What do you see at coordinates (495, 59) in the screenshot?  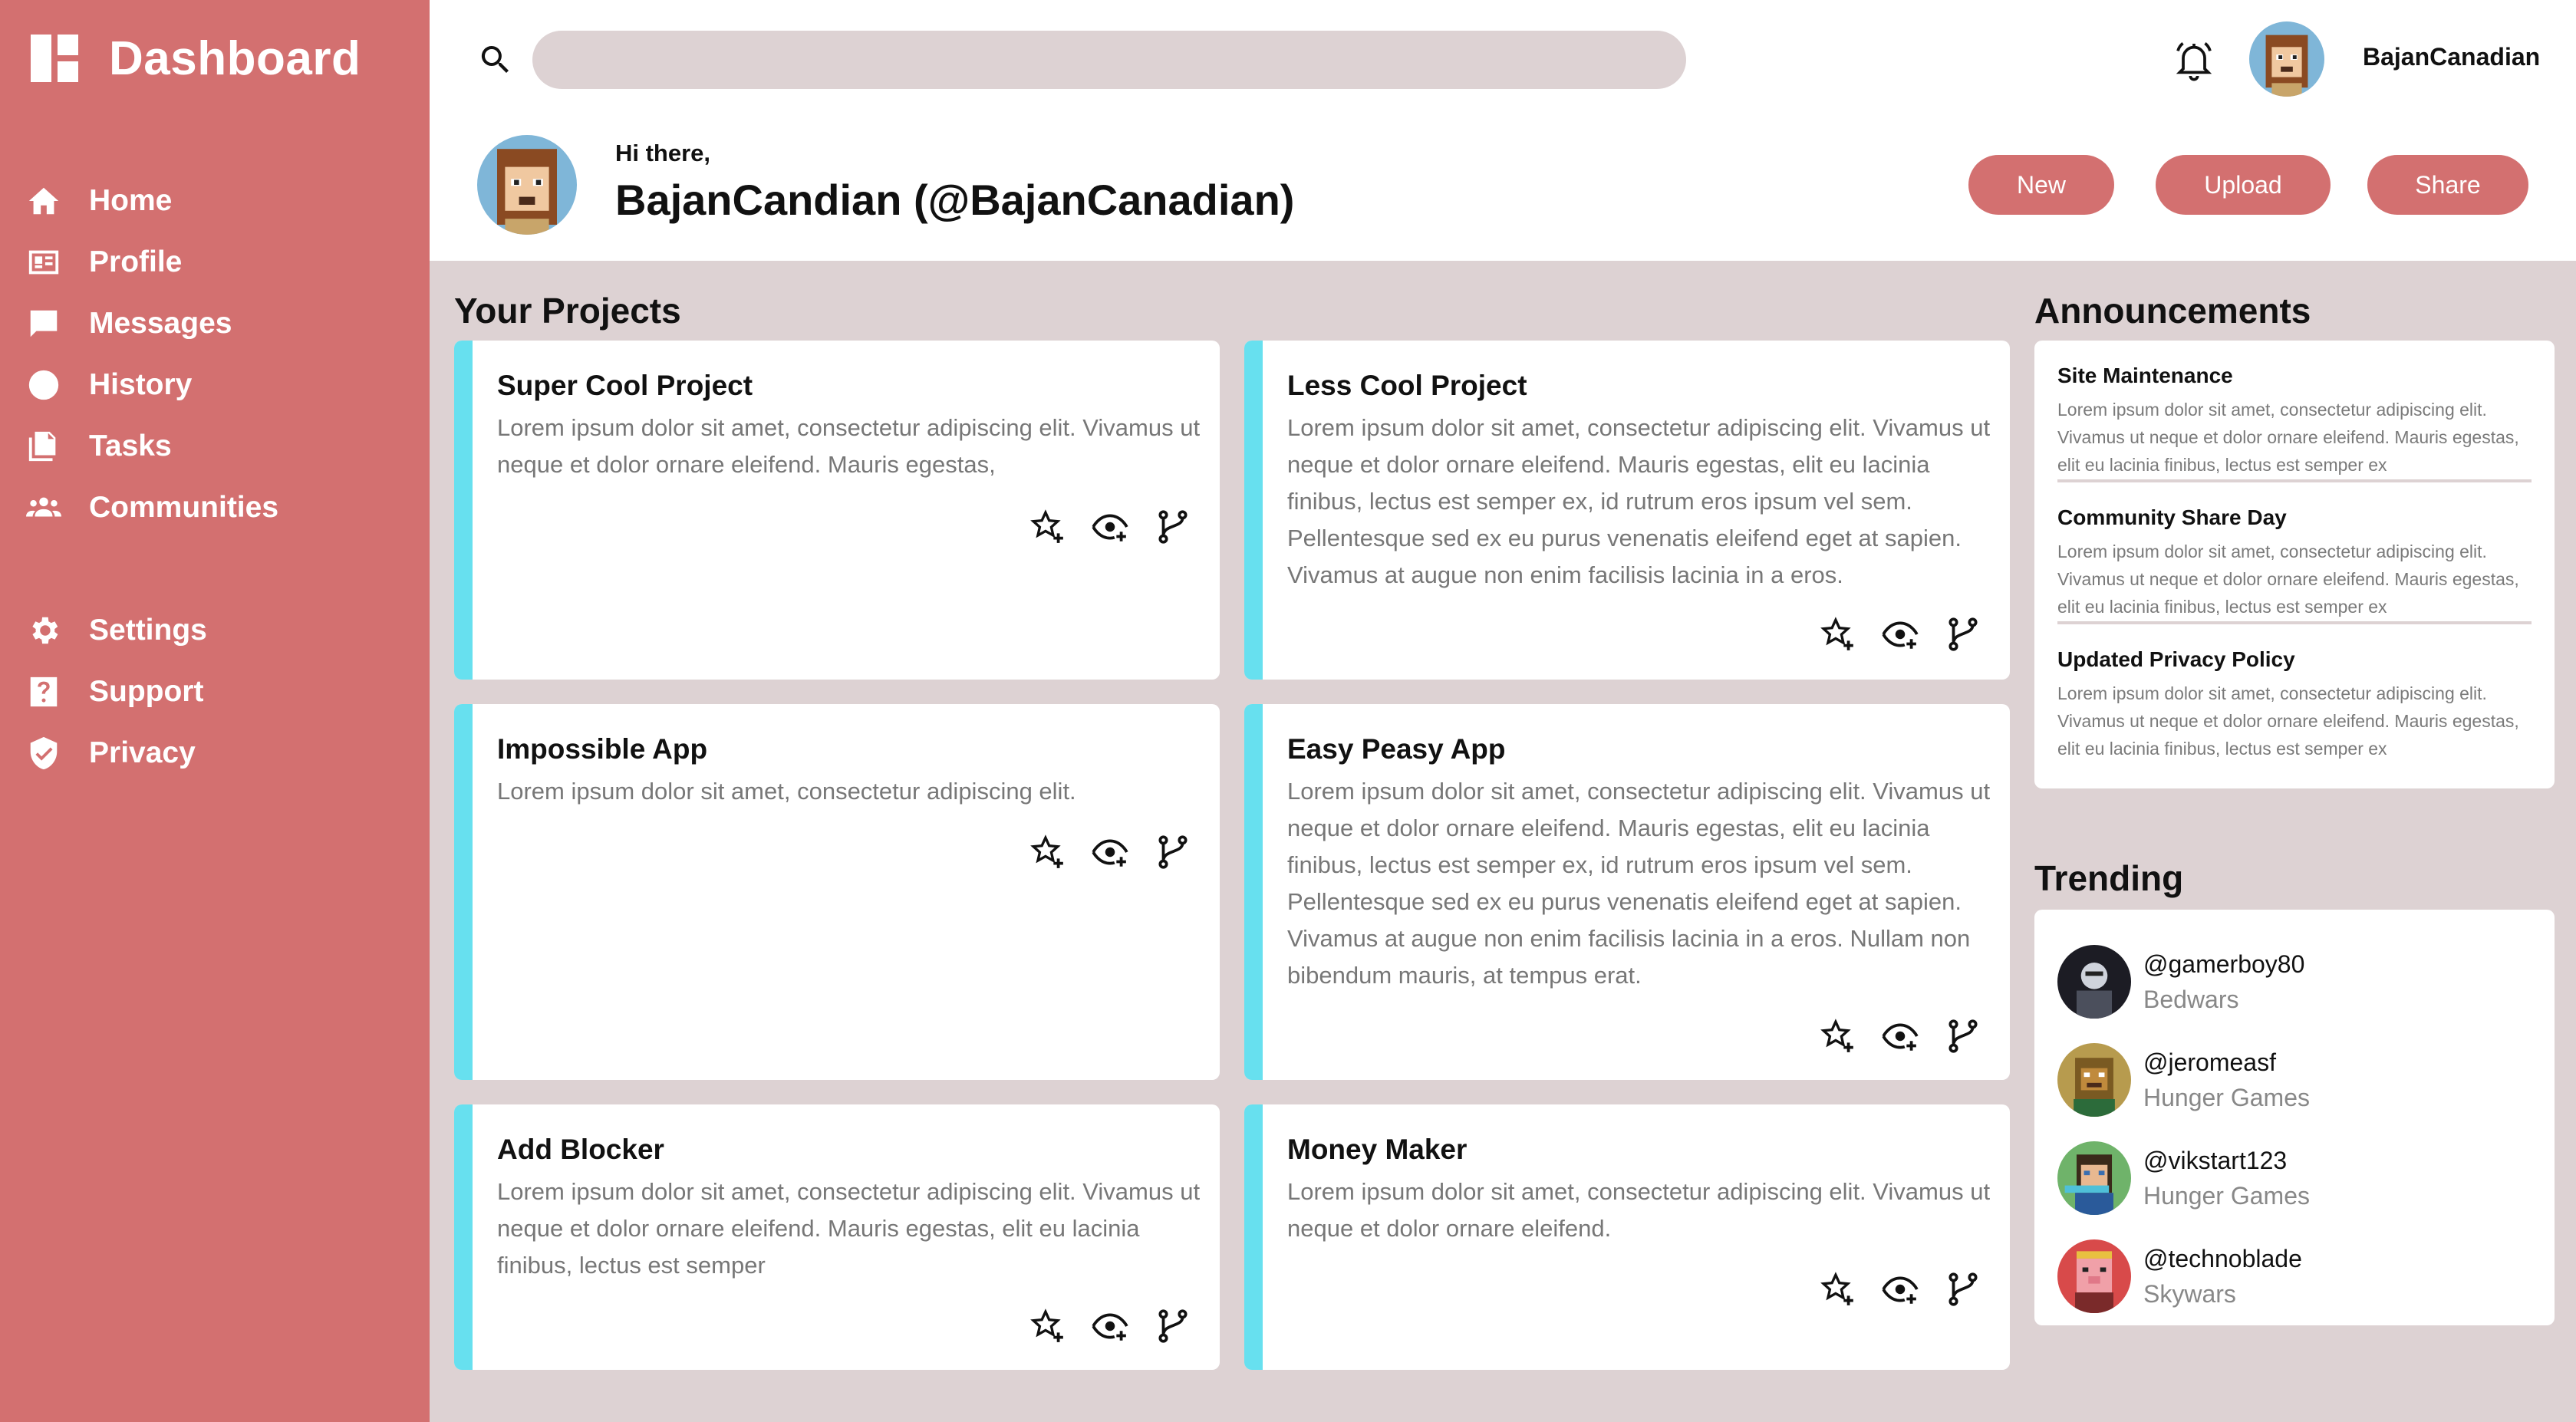 I see `search-icon` at bounding box center [495, 59].